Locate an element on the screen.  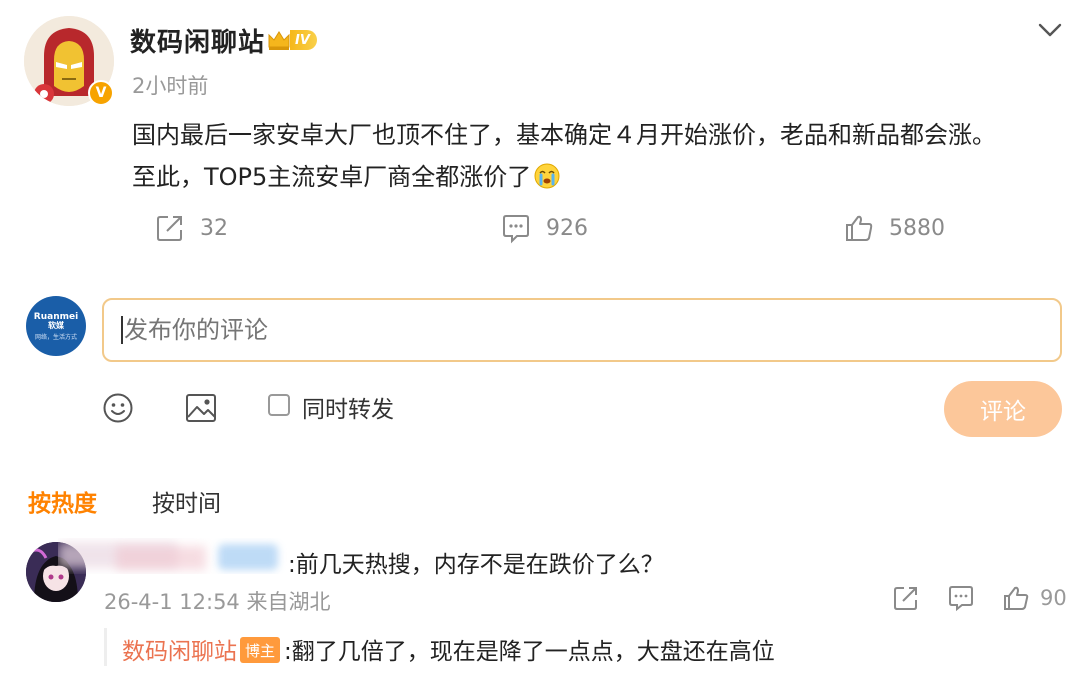
repost-checkbox-label: 同时转发 is located at coordinates (348, 407).